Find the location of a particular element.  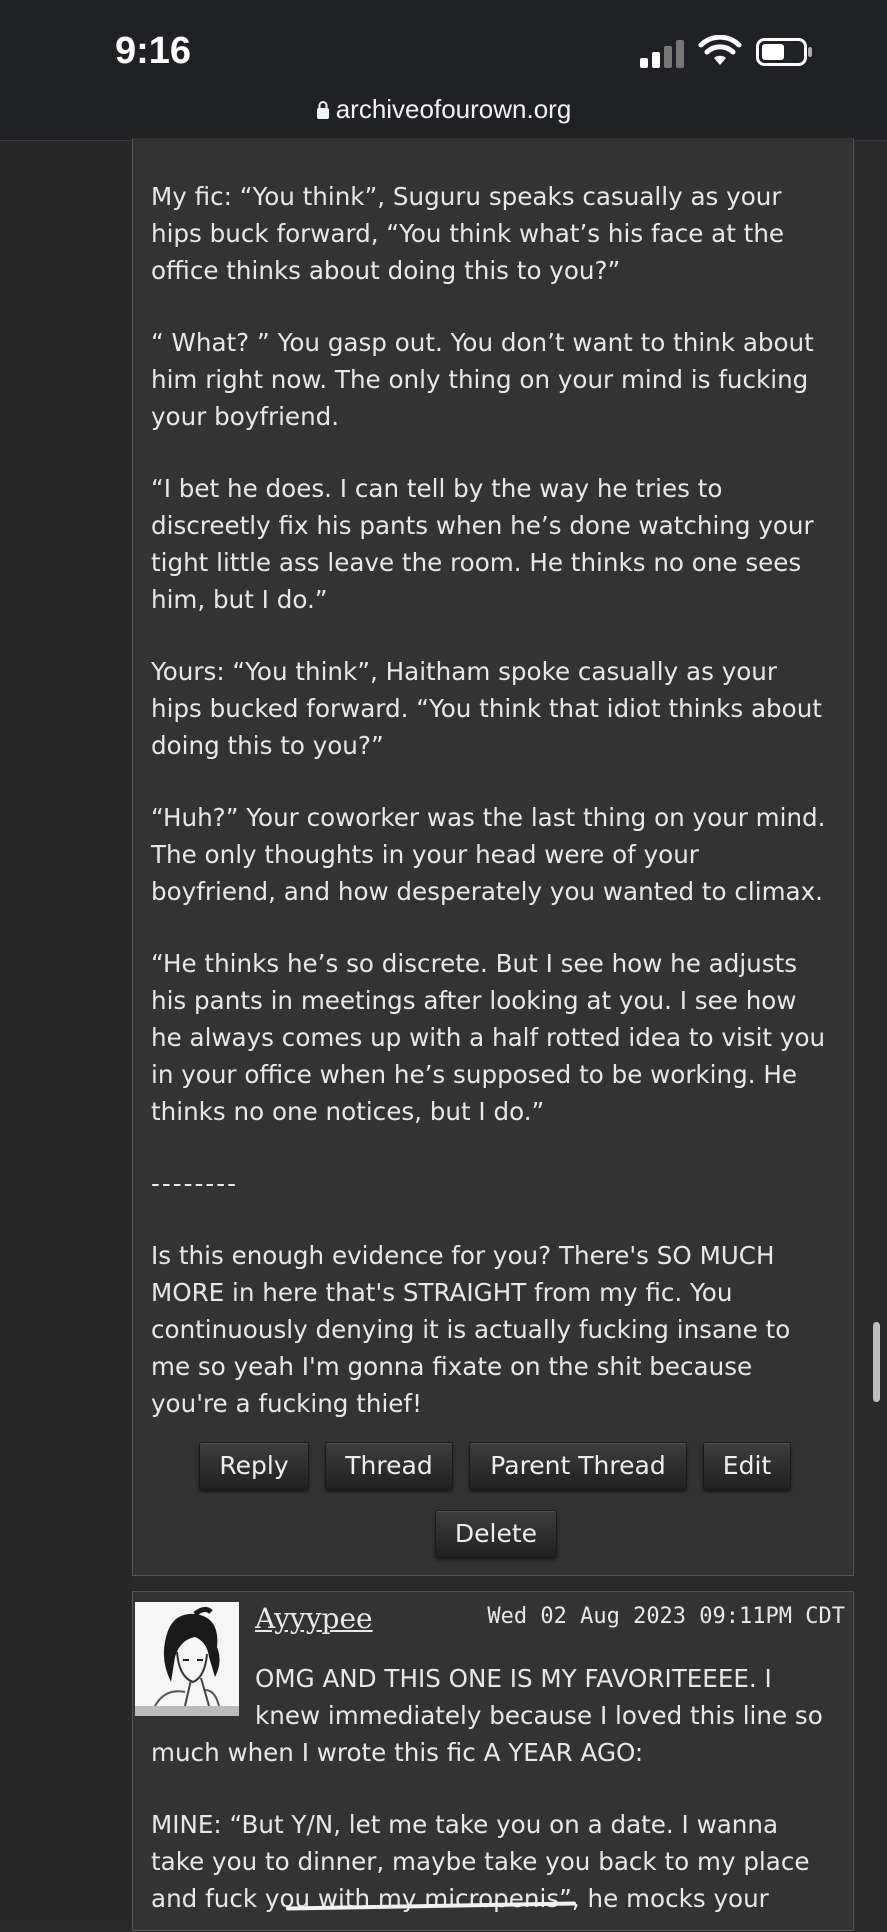

parent-thread-button: Parent Thread is located at coordinates (578, 1466).